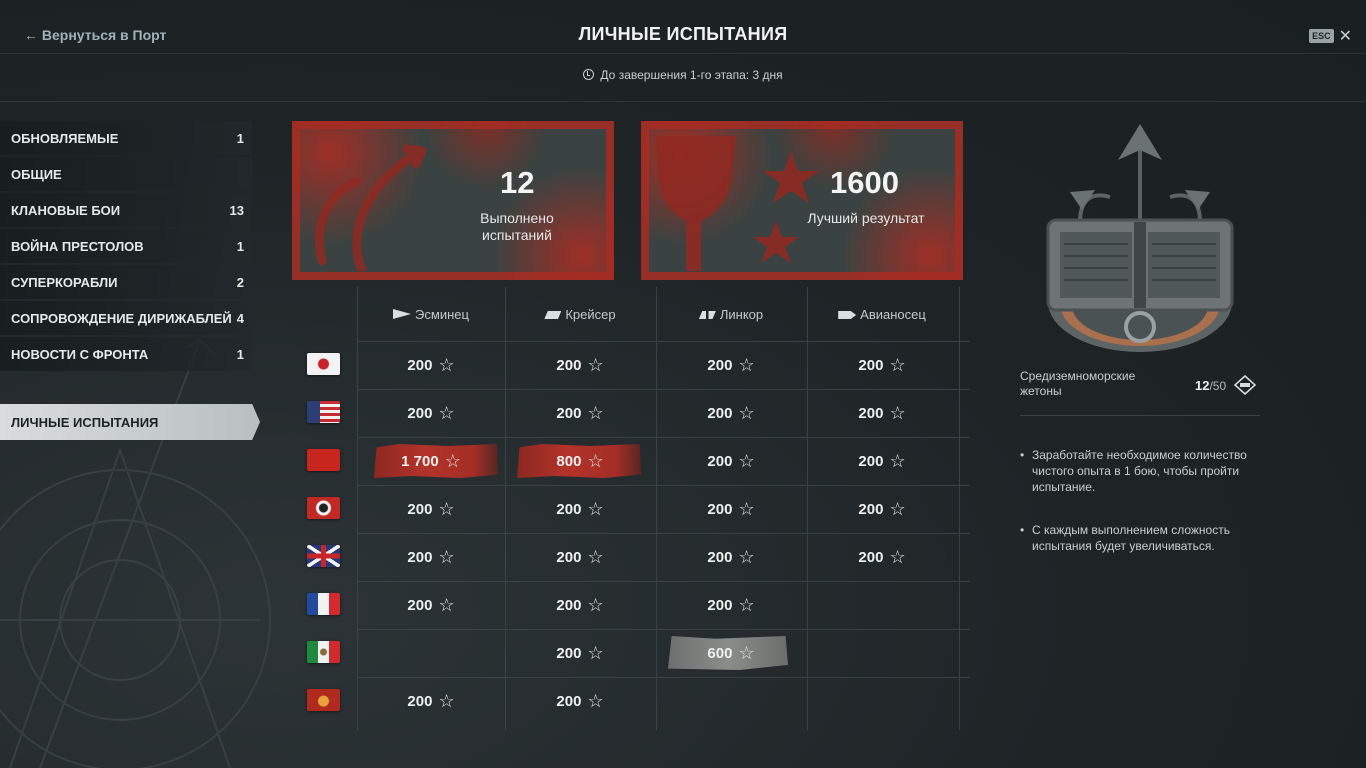 This screenshot has height=768, width=1366. What do you see at coordinates (420, 461) in the screenshot?
I see `cell-value: 1 700` at bounding box center [420, 461].